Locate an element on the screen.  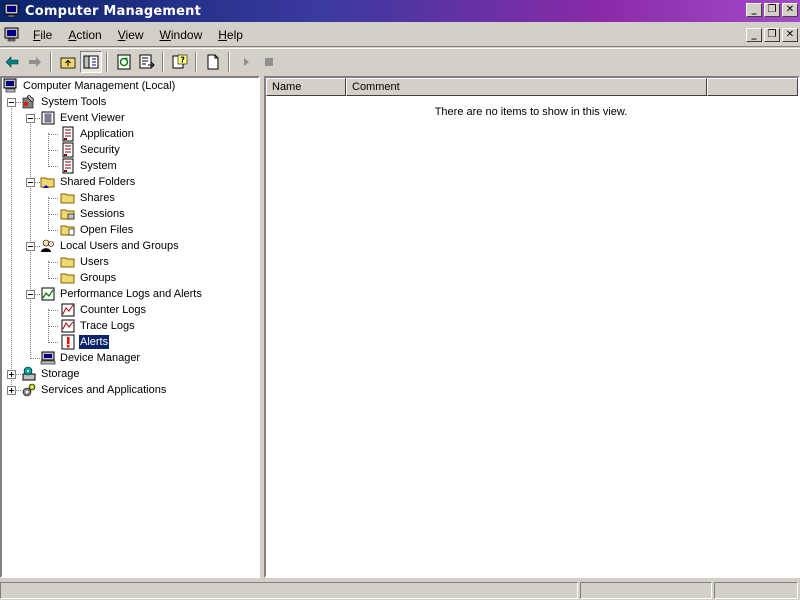
tree-item-shares: Shares is located at coordinates (88, 198).